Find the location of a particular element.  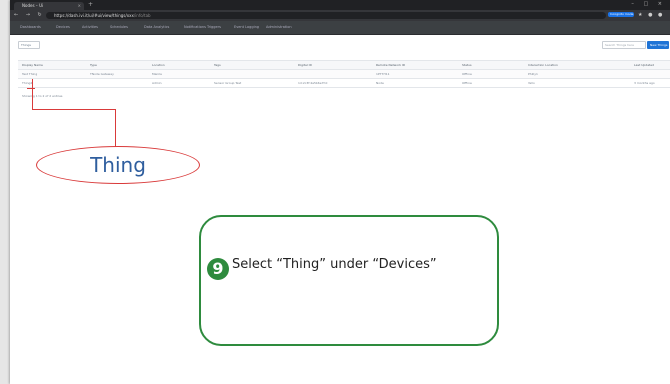

new-thing-label: New Things is located at coordinates (659, 45).